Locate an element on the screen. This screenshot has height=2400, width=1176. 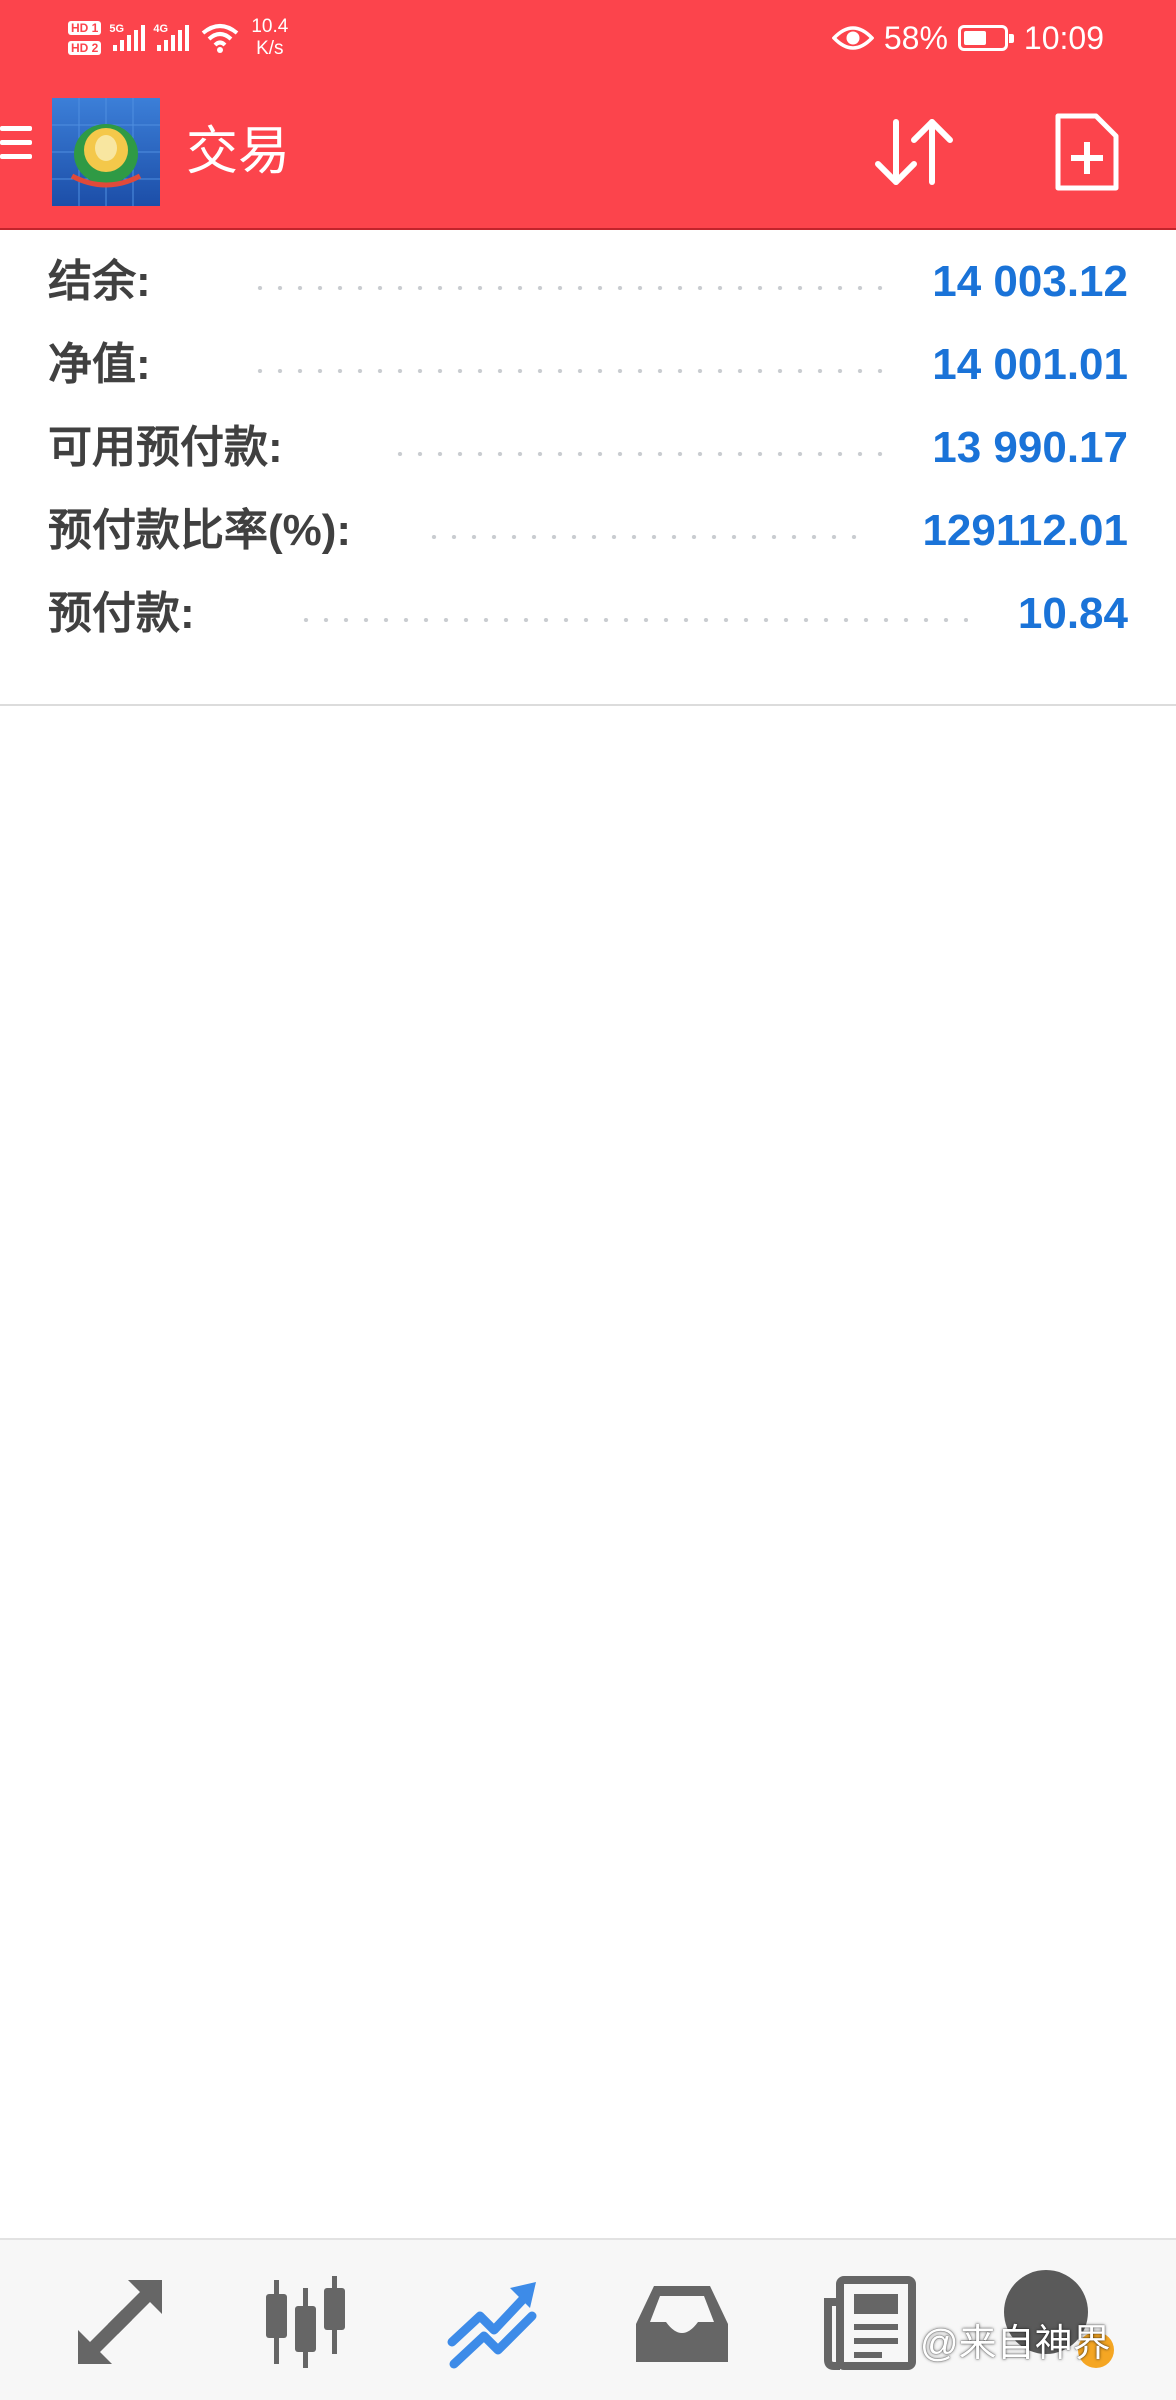
sim2-label: HD 2 is located at coordinates (85, 48).